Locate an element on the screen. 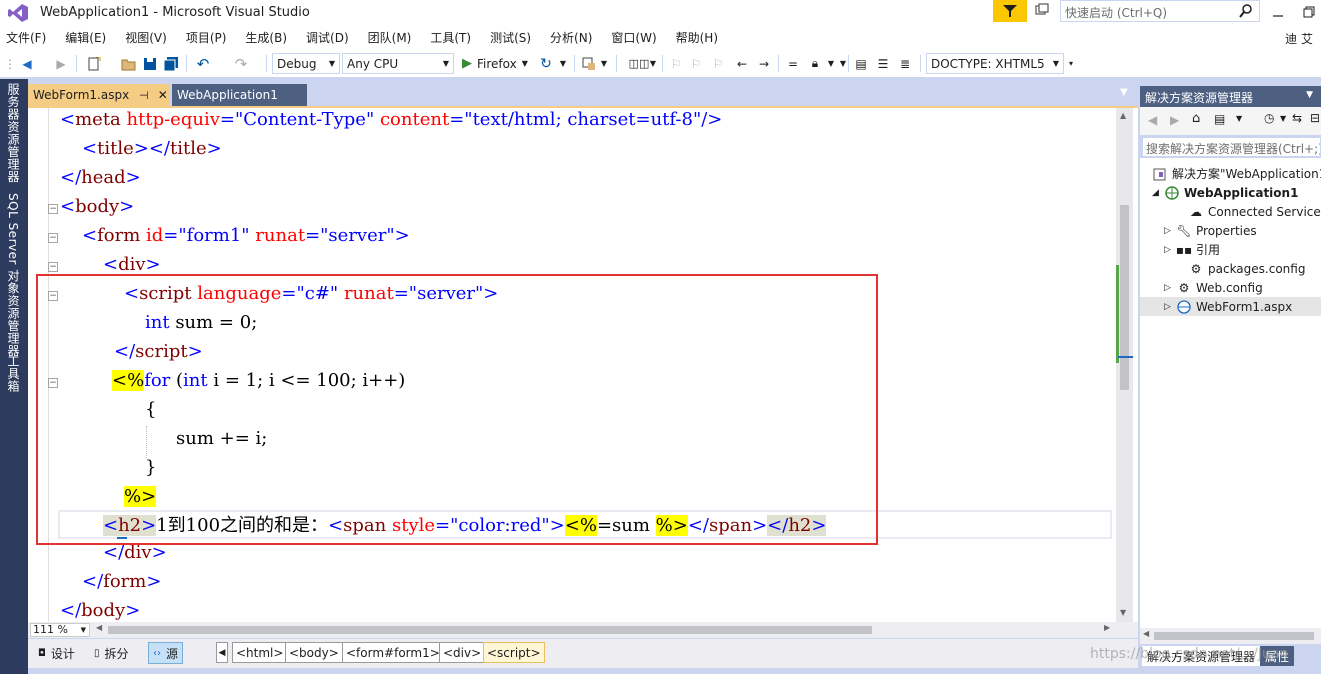 The width and height of the screenshot is (1321, 674). bookmark-prev-icon: ⚐ is located at coordinates (696, 63).